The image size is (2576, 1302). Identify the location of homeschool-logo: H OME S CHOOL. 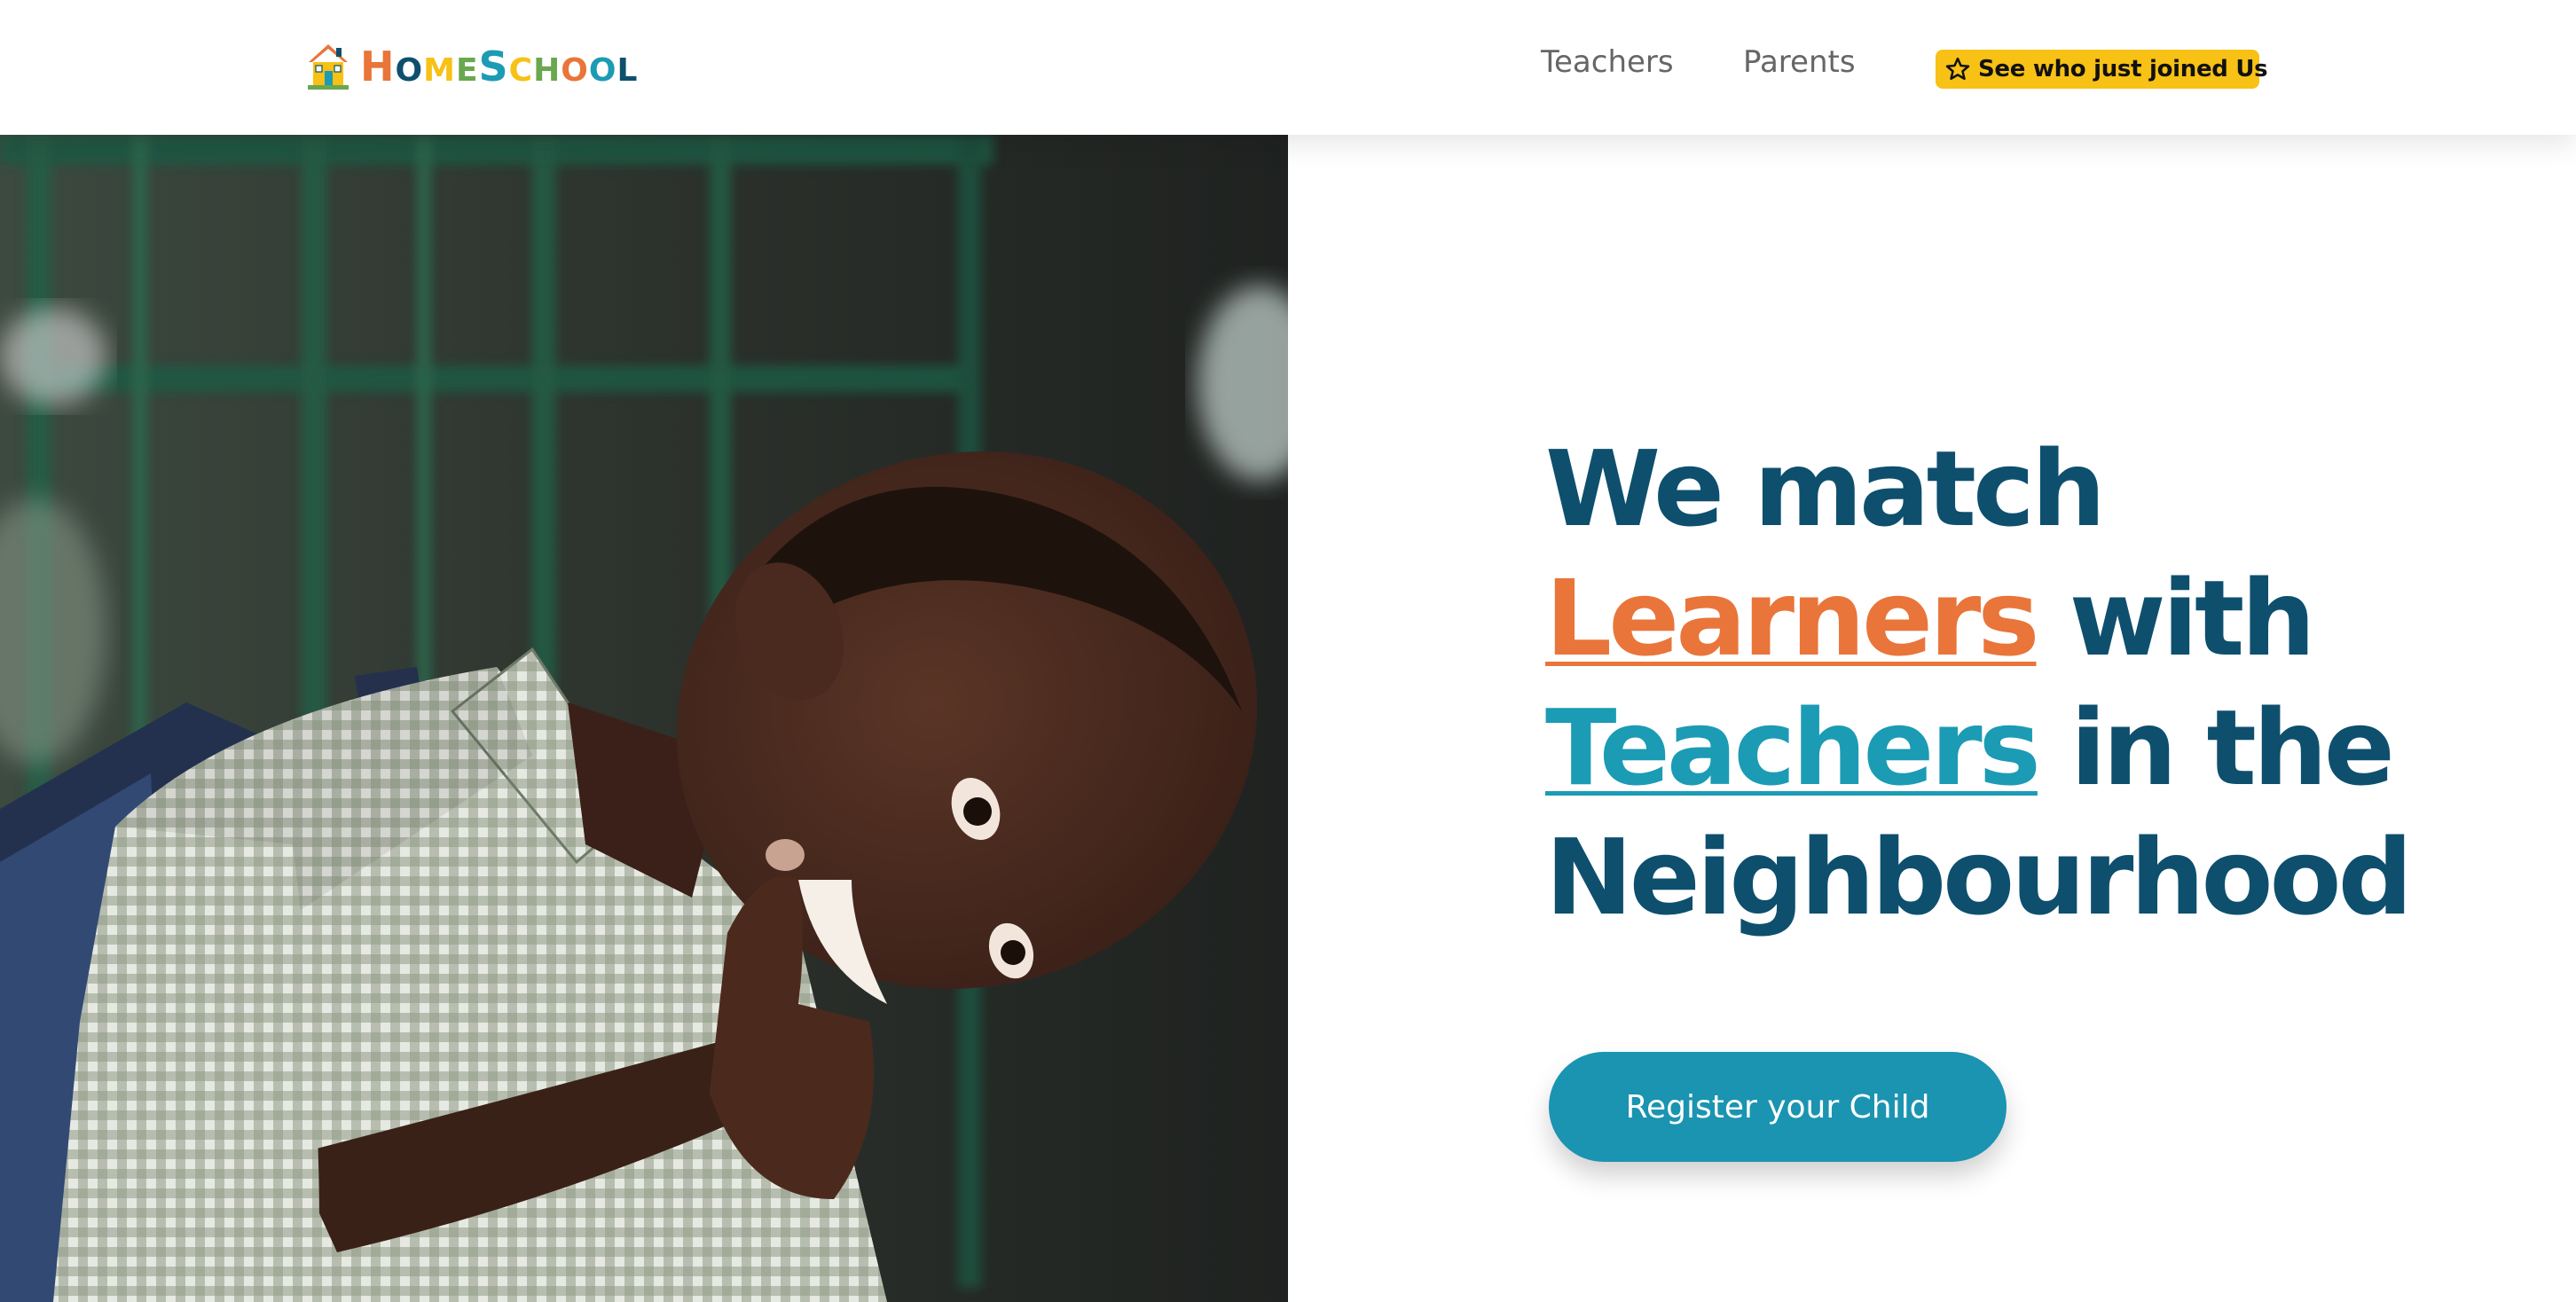
(471, 67).